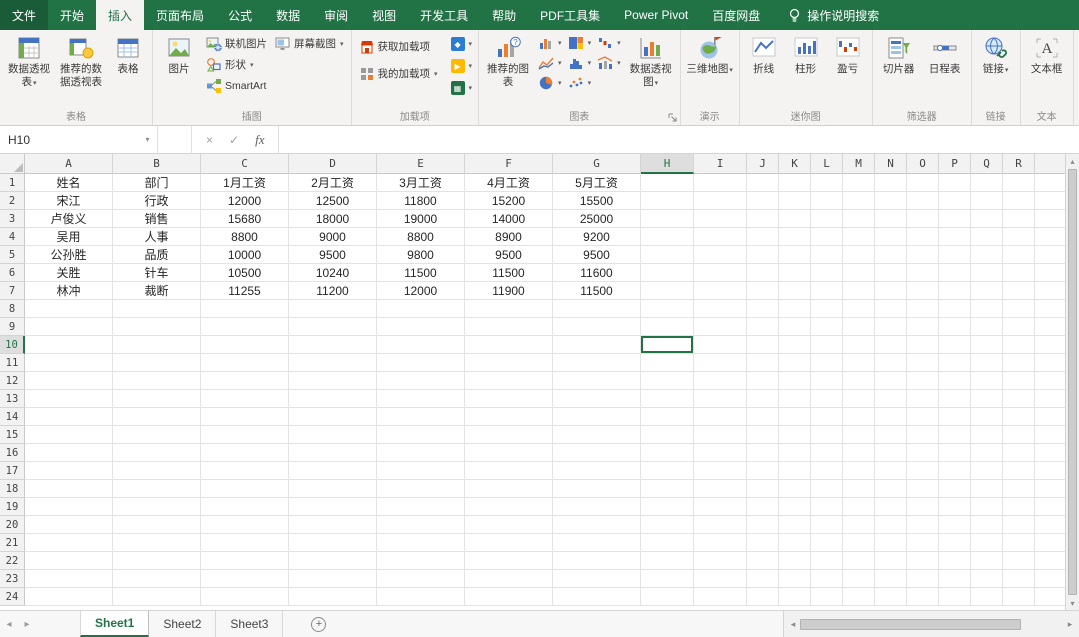  What do you see at coordinates (795, 489) in the screenshot?
I see `cell-K18` at bounding box center [795, 489].